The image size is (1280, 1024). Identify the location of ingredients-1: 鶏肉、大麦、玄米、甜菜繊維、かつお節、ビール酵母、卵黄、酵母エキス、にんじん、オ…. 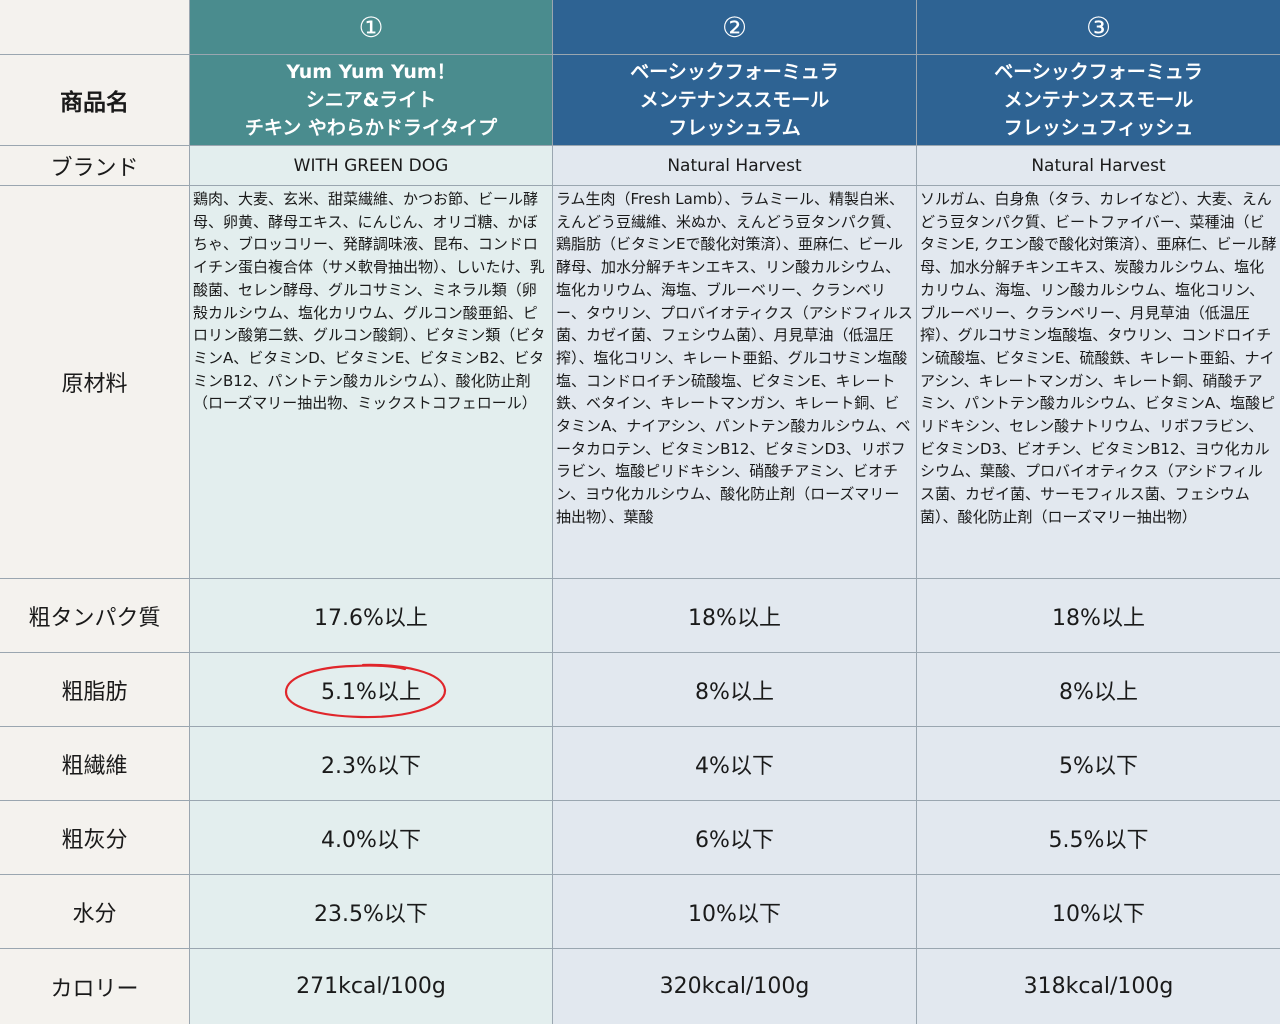
(371, 382).